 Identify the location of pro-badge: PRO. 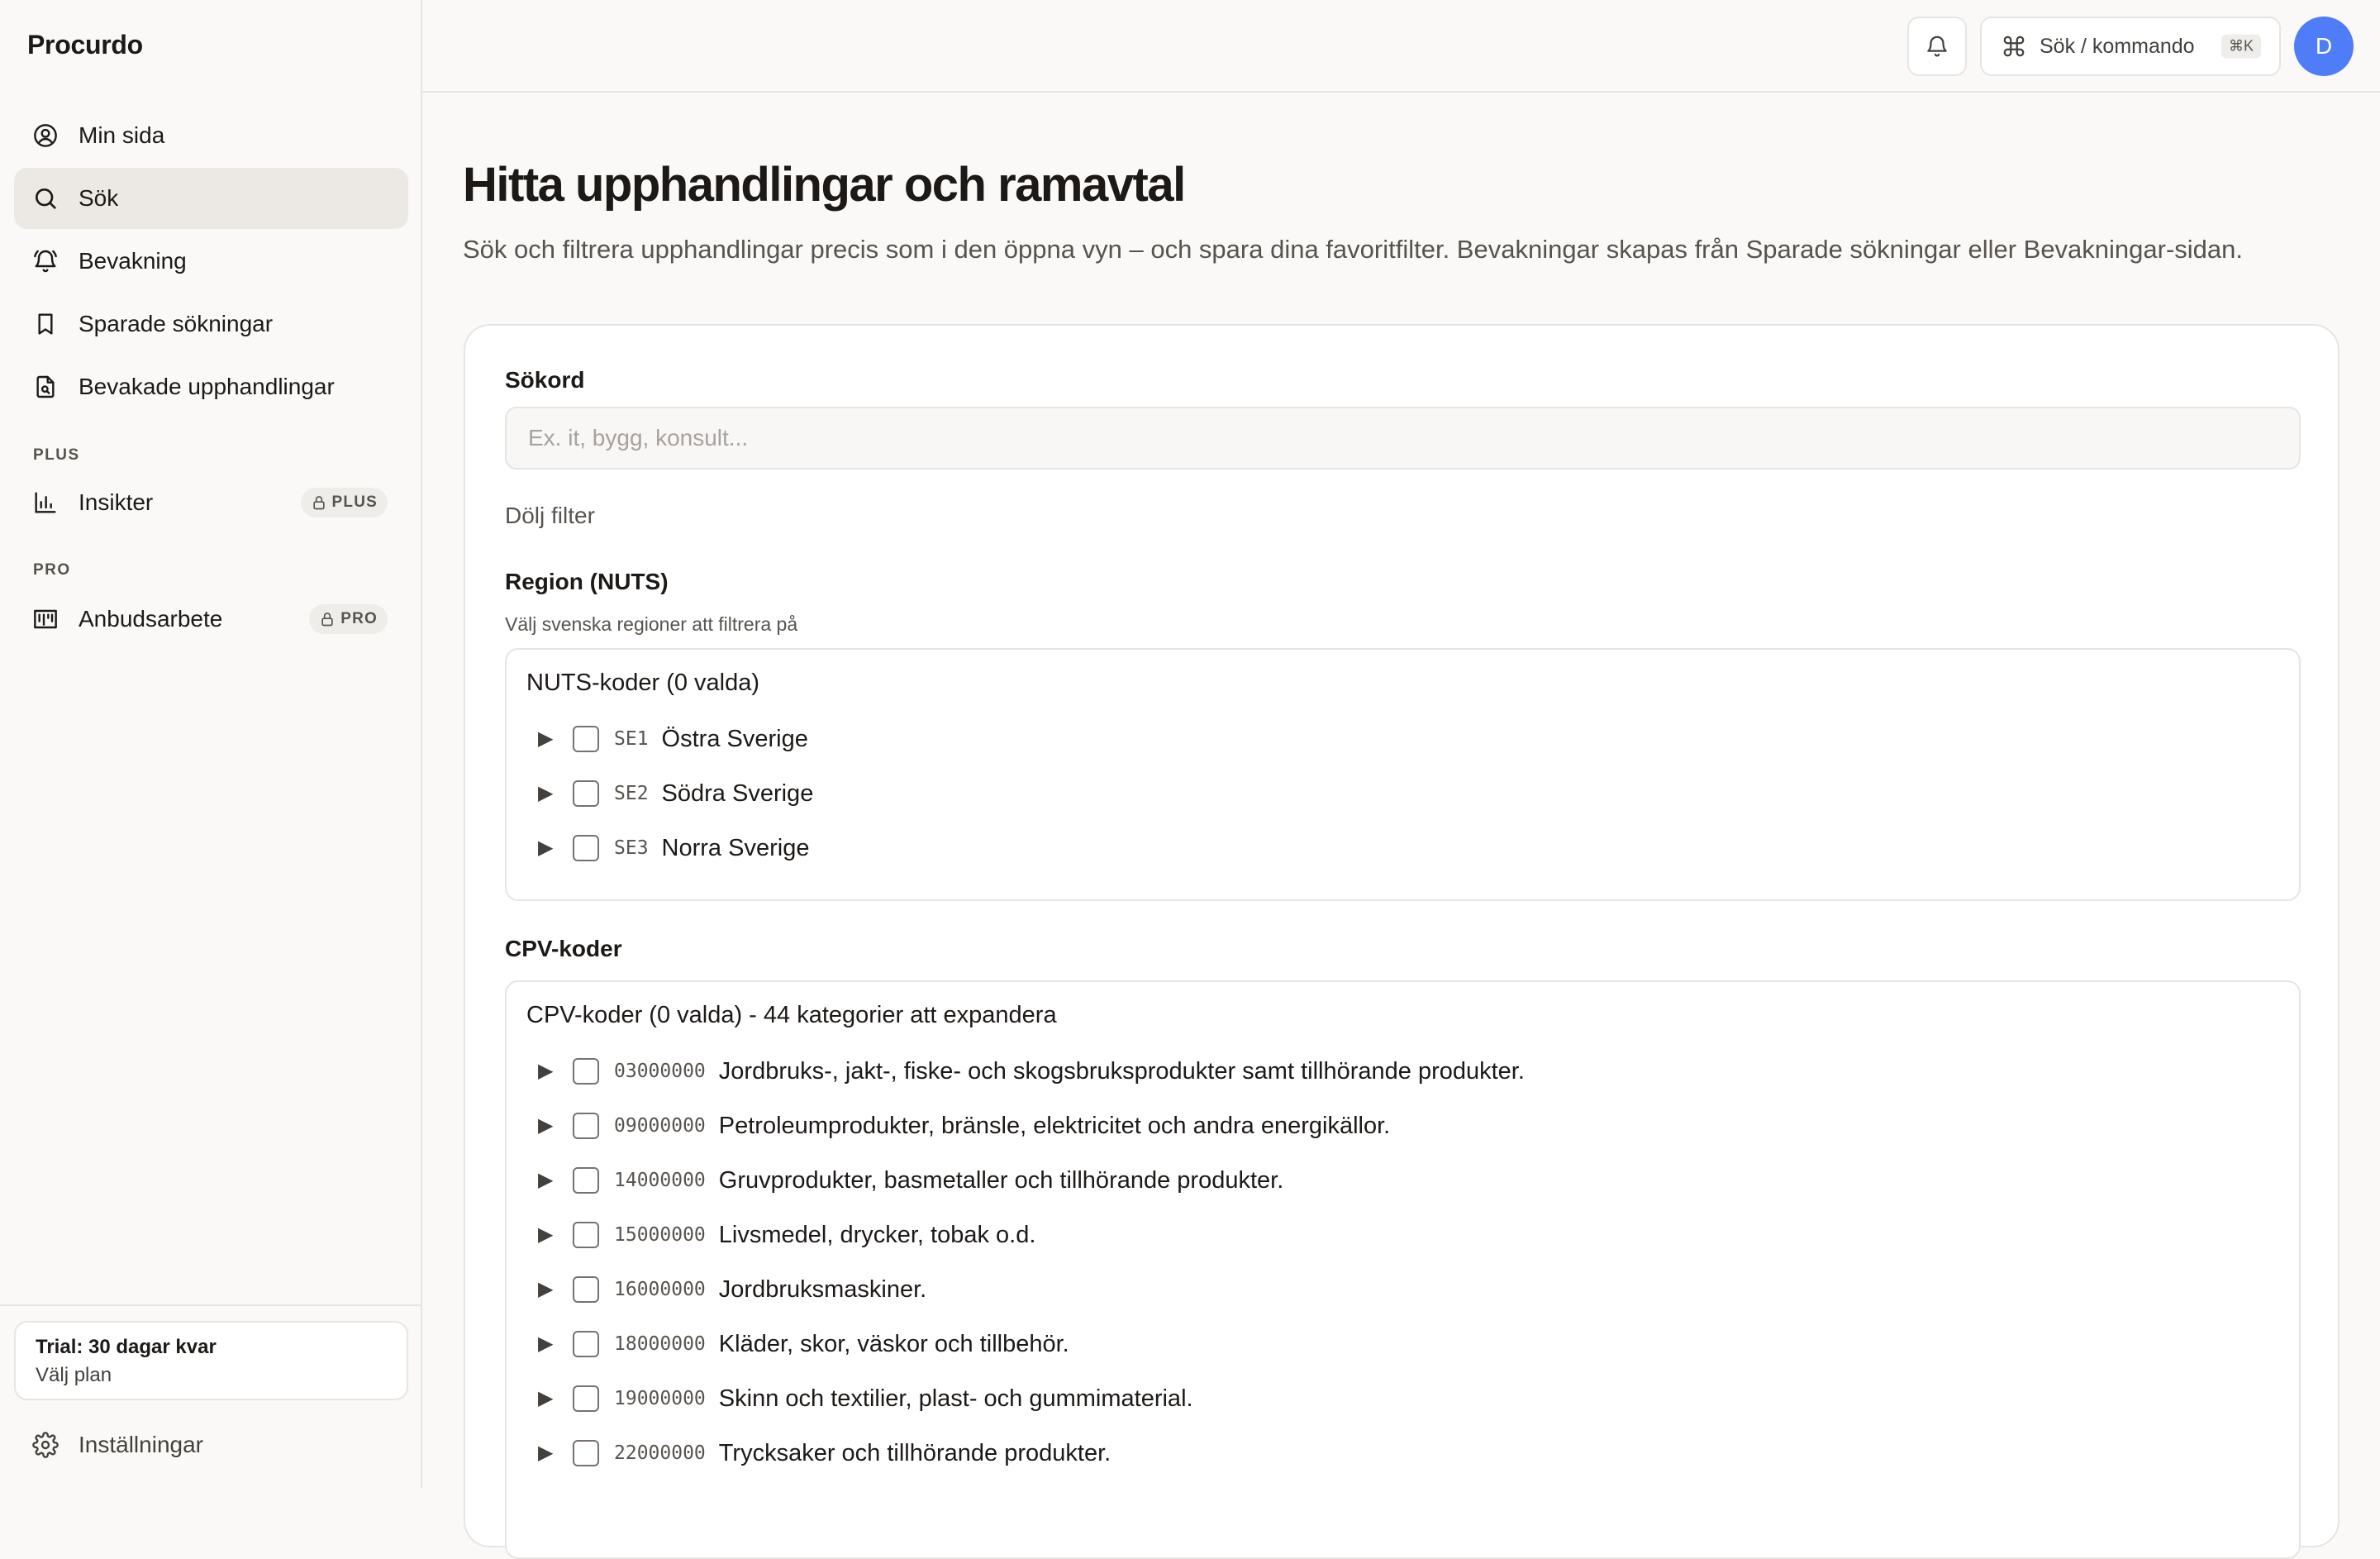
(348, 619).